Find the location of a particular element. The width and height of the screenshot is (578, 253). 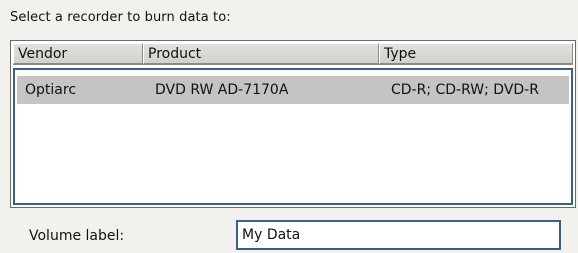

volume-label: Volume label: is located at coordinates (77, 236).